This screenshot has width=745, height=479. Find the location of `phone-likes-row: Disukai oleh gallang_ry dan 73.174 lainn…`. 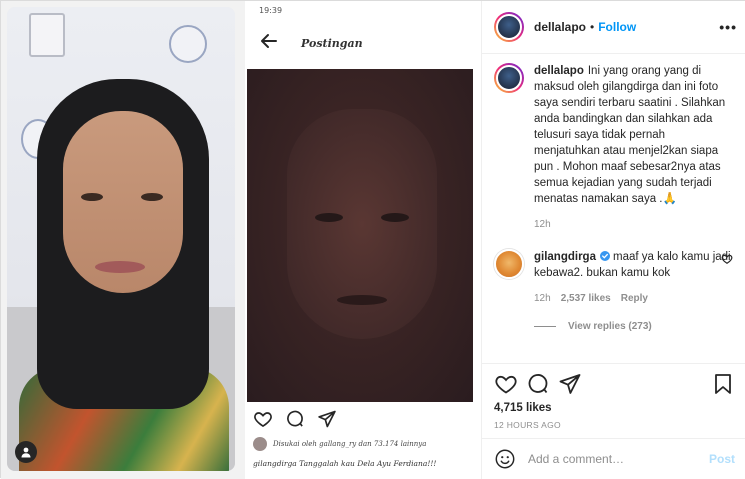

phone-likes-row: Disukai oleh gallang_ry dan 73.174 lainn… is located at coordinates (339, 444).